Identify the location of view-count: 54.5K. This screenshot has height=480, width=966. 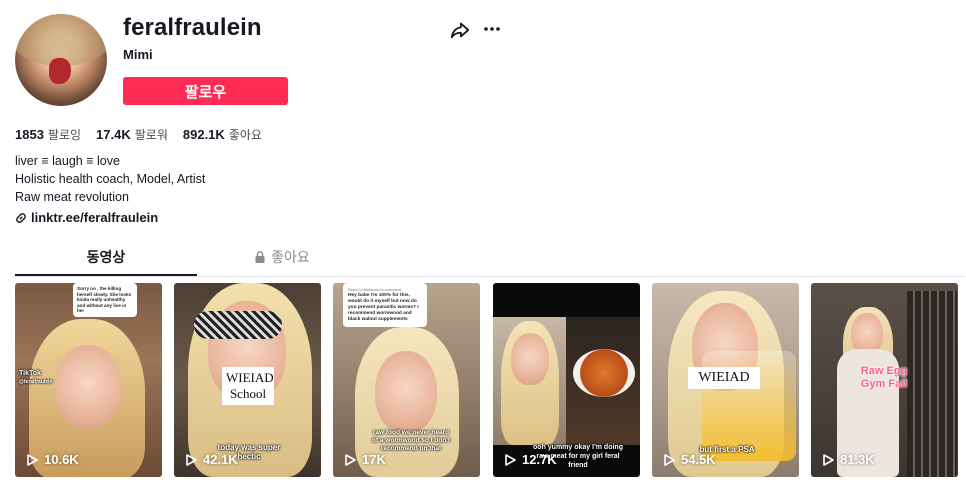
(690, 459).